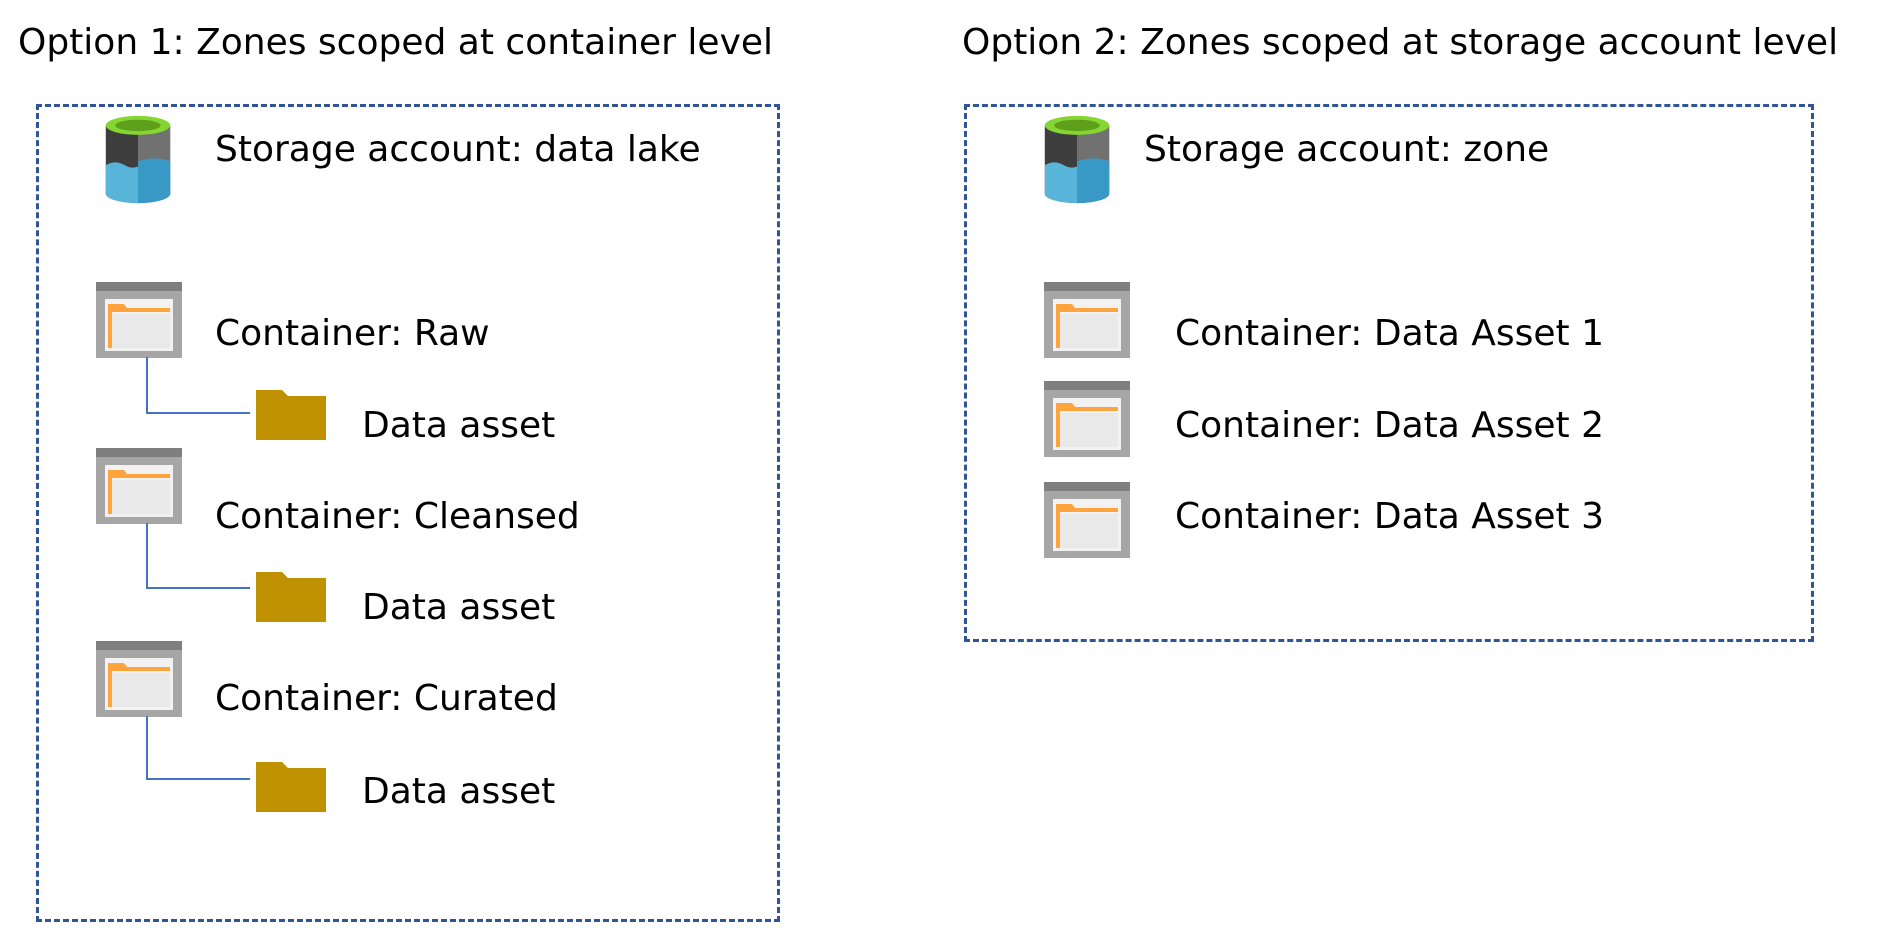  What do you see at coordinates (458, 149) in the screenshot?
I see `option1-storage-label: Storage account: data lake` at bounding box center [458, 149].